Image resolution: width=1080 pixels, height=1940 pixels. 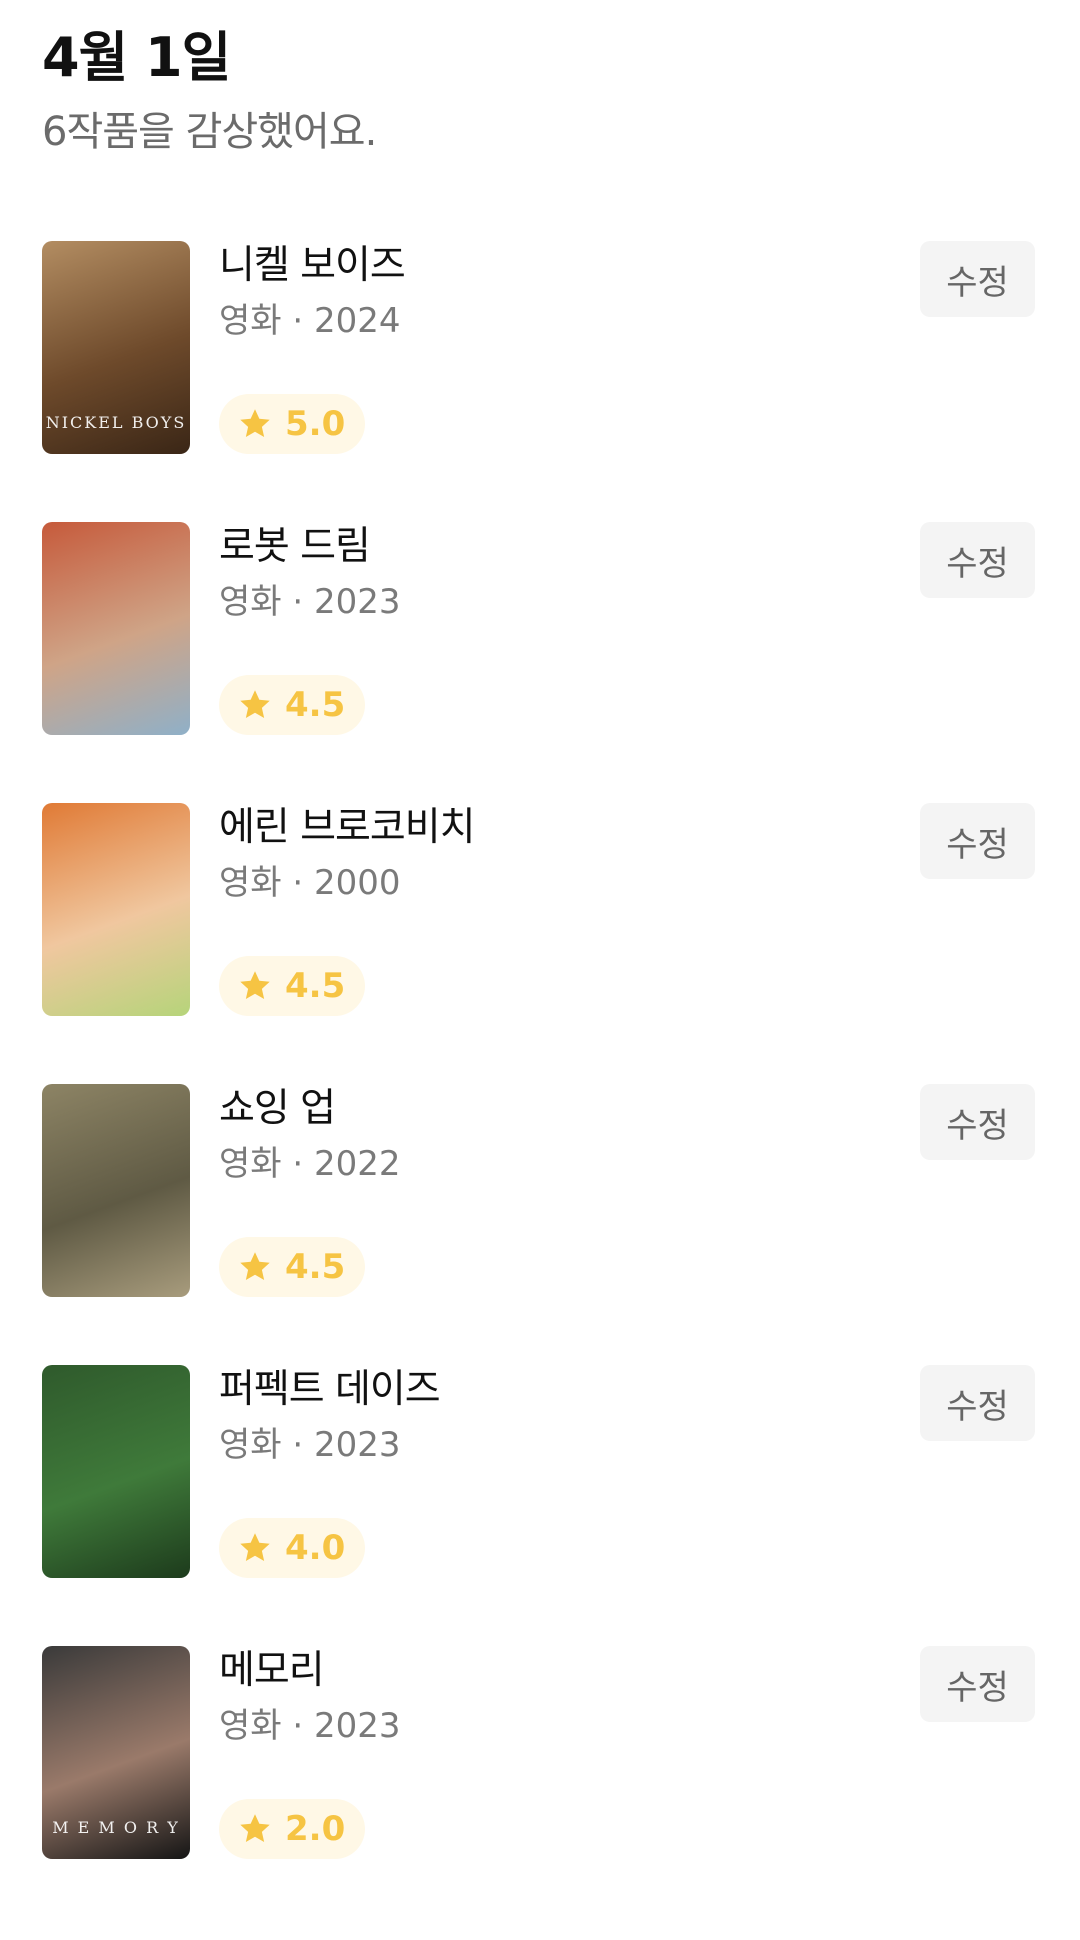 What do you see at coordinates (310, 1164) in the screenshot?
I see `movie-meta: 영화 · 2022` at bounding box center [310, 1164].